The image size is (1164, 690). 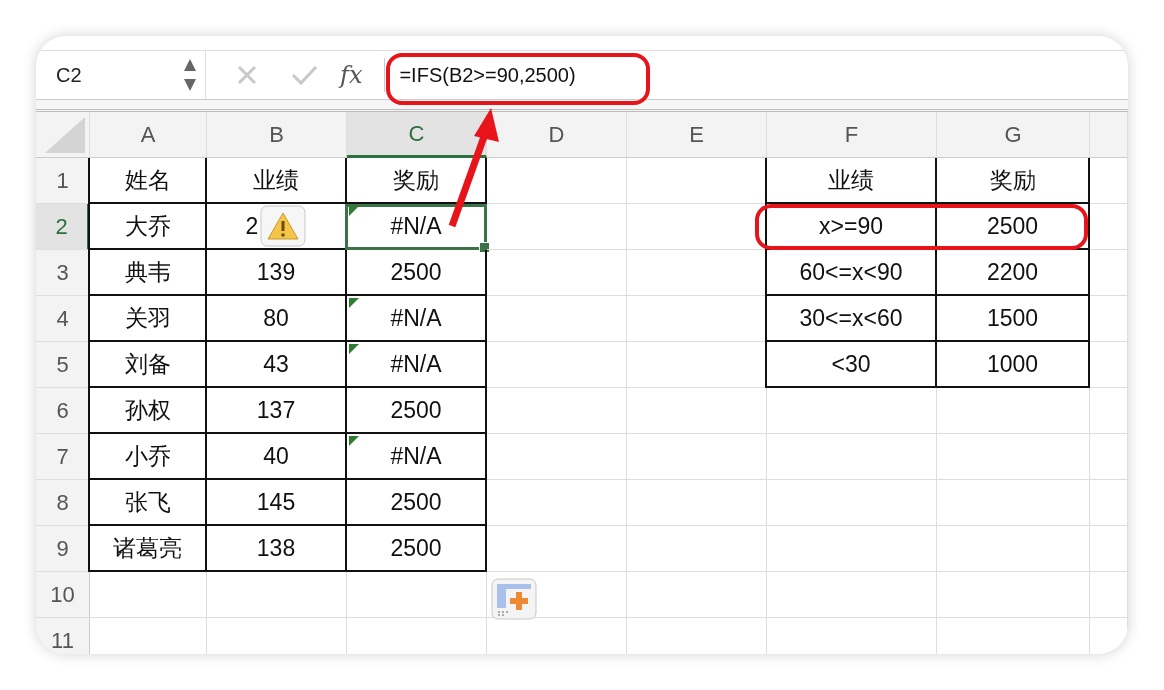 What do you see at coordinates (487, 75) in the screenshot?
I see `formula-field: =IFS(B2>=90,2500)` at bounding box center [487, 75].